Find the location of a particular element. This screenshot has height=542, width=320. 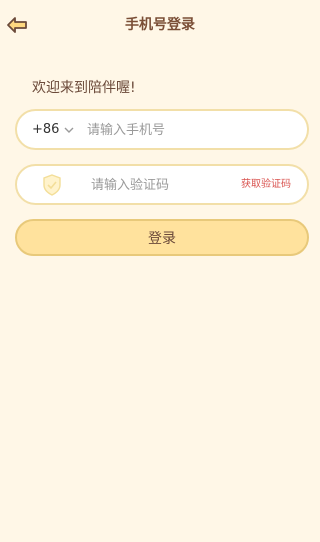

phone-field: +86 is located at coordinates (162, 129).